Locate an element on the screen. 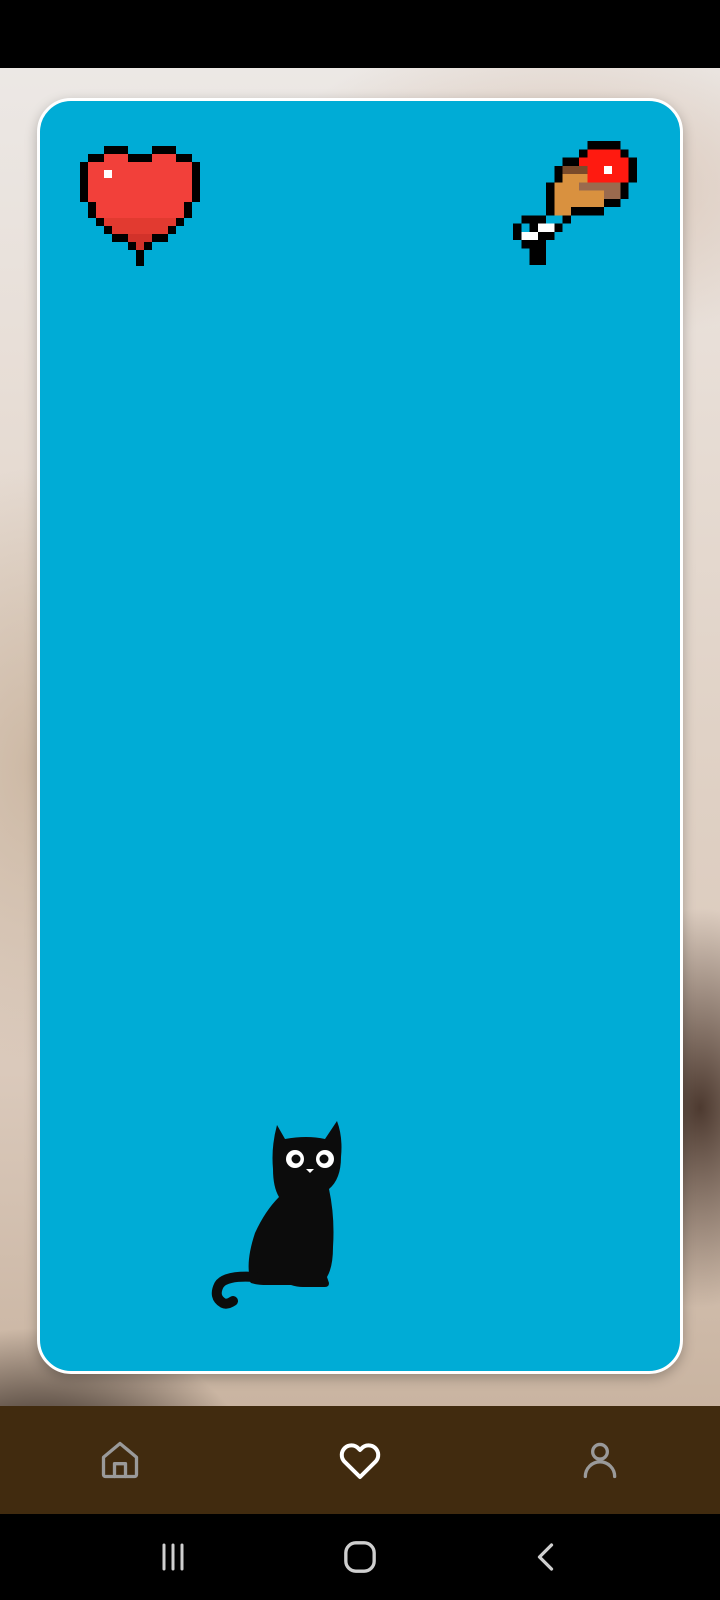 Image resolution: width=720 pixels, height=1600 pixels. recents-button is located at coordinates (173, 1557).